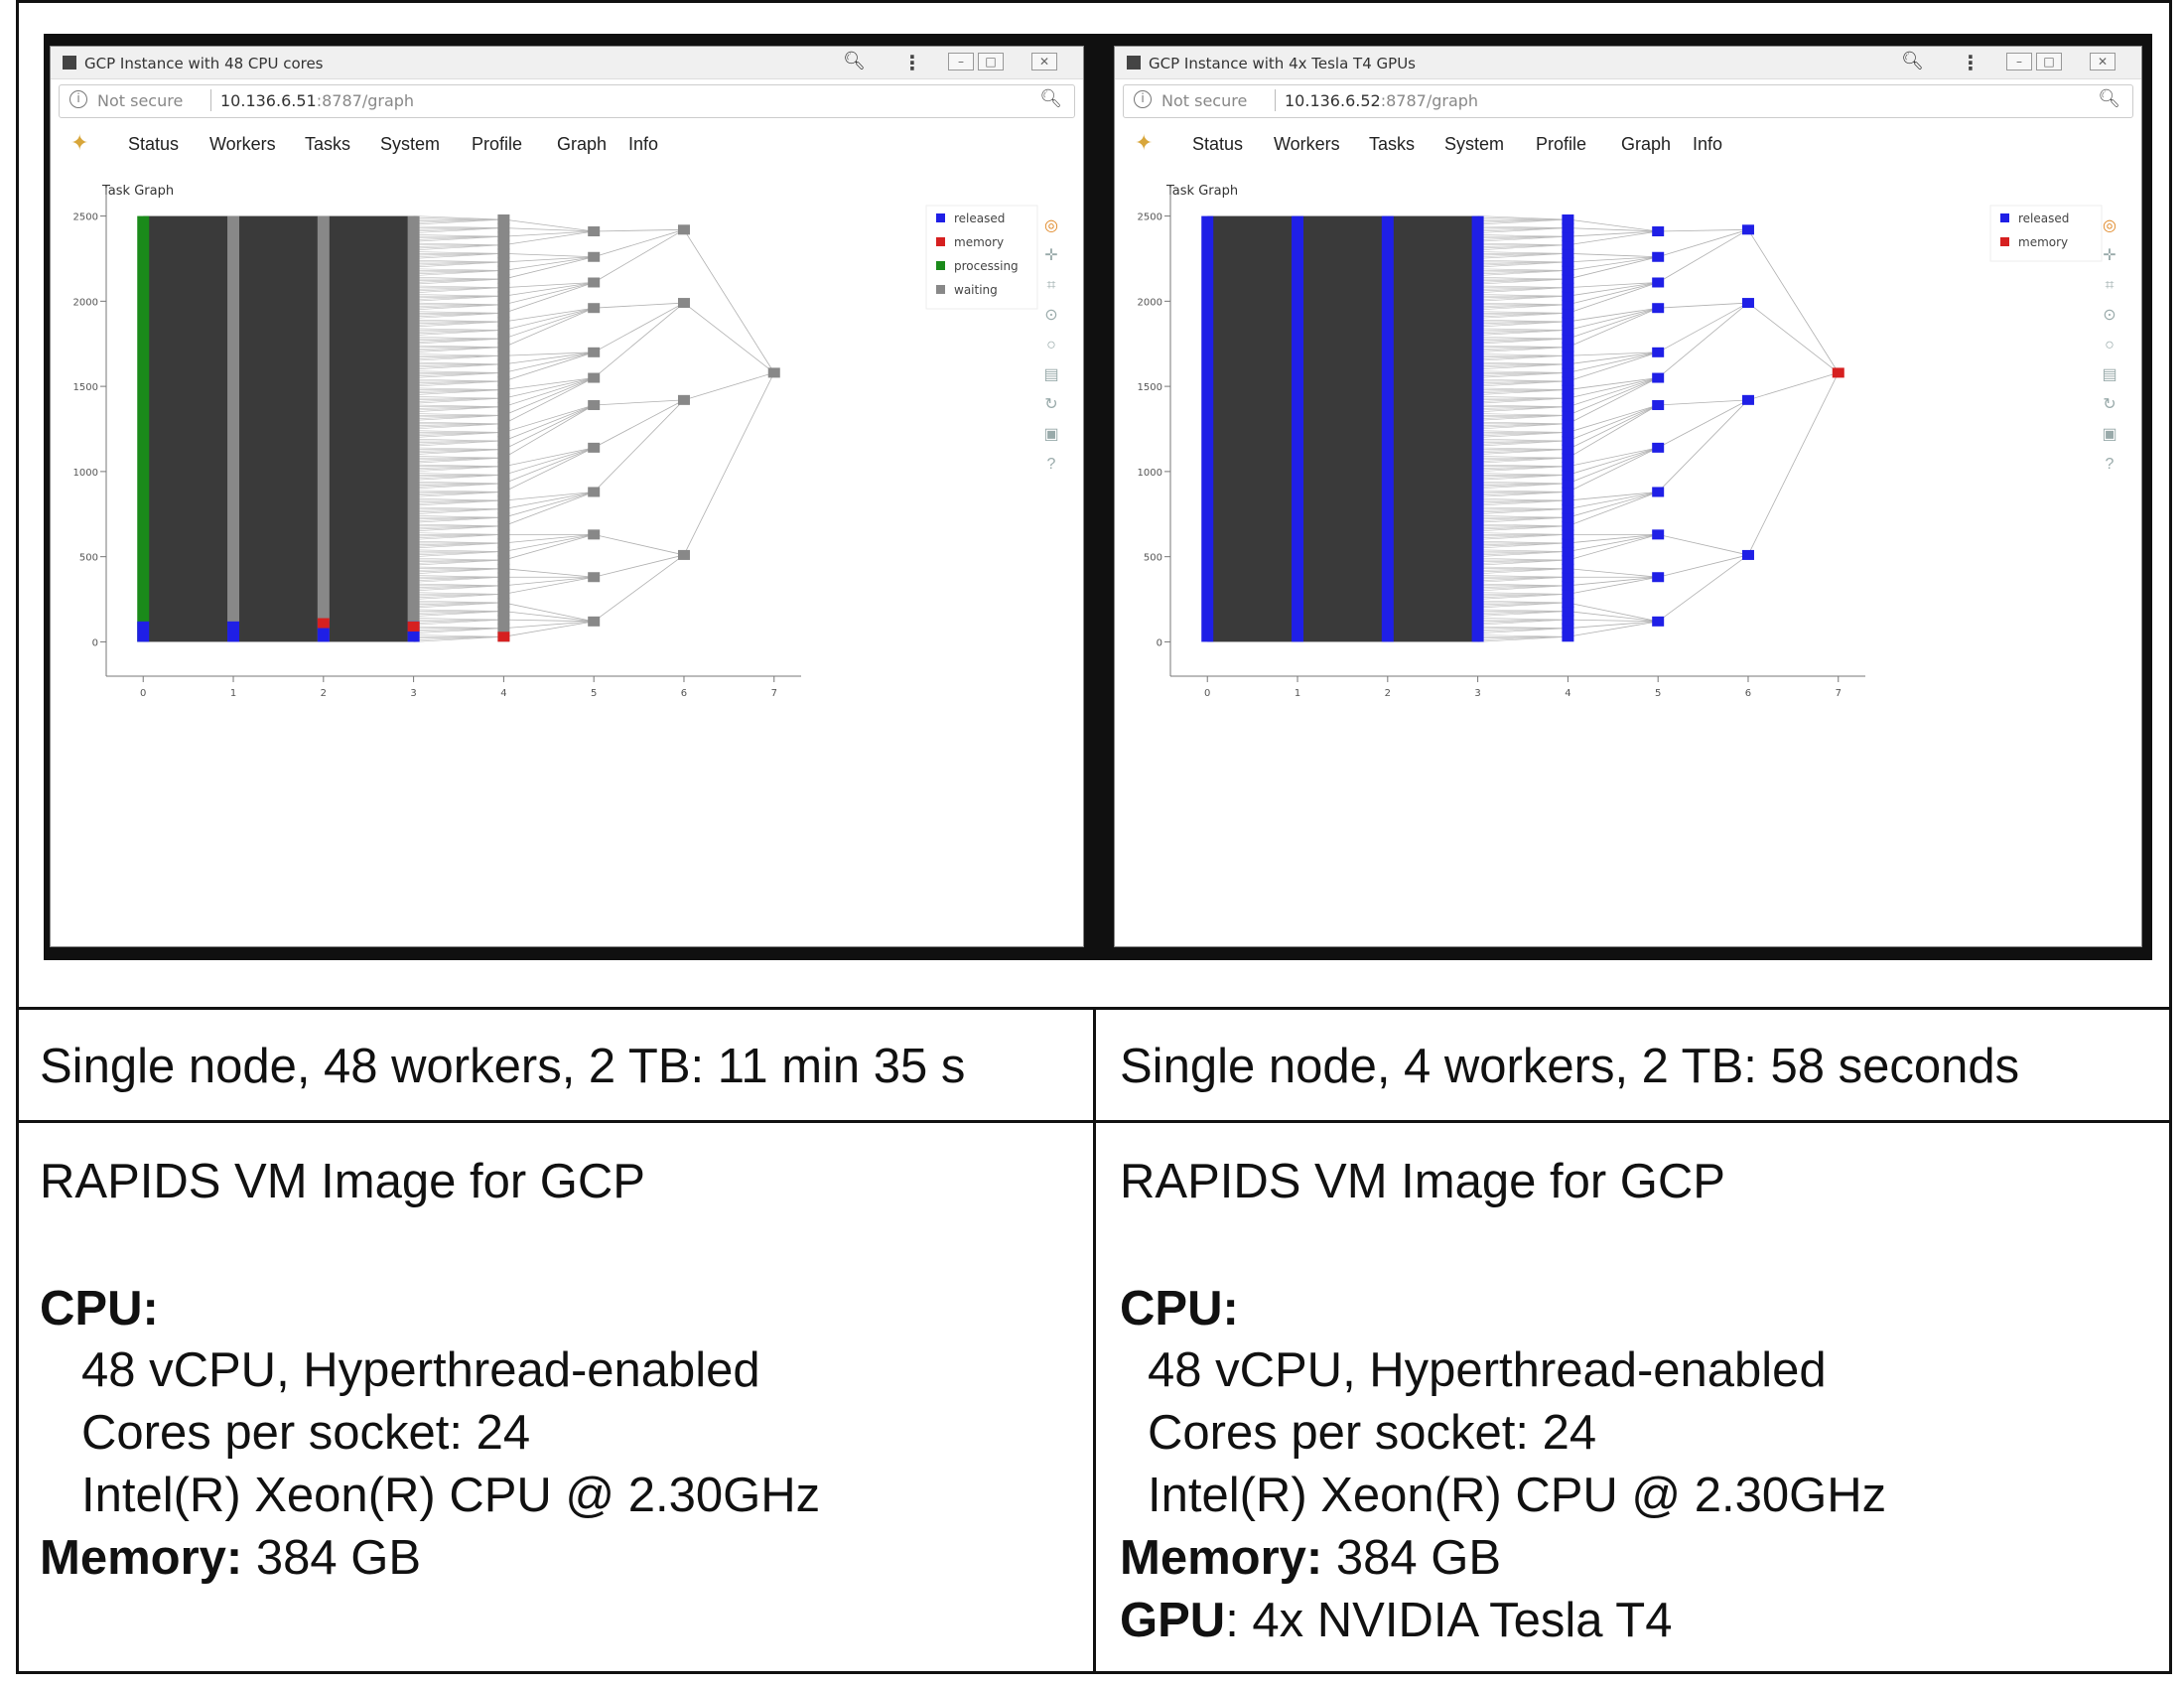 The image size is (2184, 1687). I want to click on y-tick-label: 1500, so click(85, 387).